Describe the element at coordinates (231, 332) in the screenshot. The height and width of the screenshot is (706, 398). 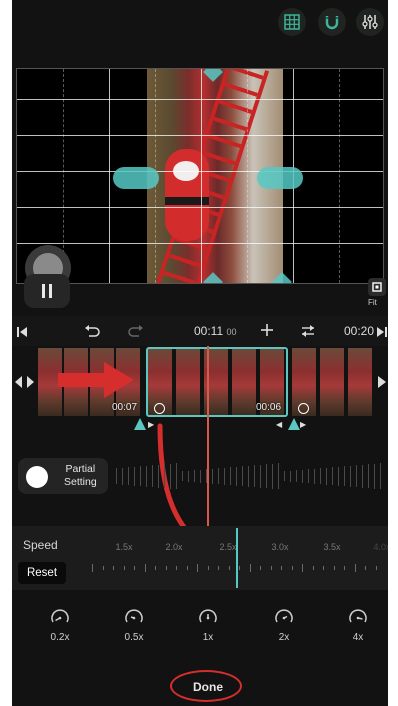
I see `current-time-frames: 00` at that location.